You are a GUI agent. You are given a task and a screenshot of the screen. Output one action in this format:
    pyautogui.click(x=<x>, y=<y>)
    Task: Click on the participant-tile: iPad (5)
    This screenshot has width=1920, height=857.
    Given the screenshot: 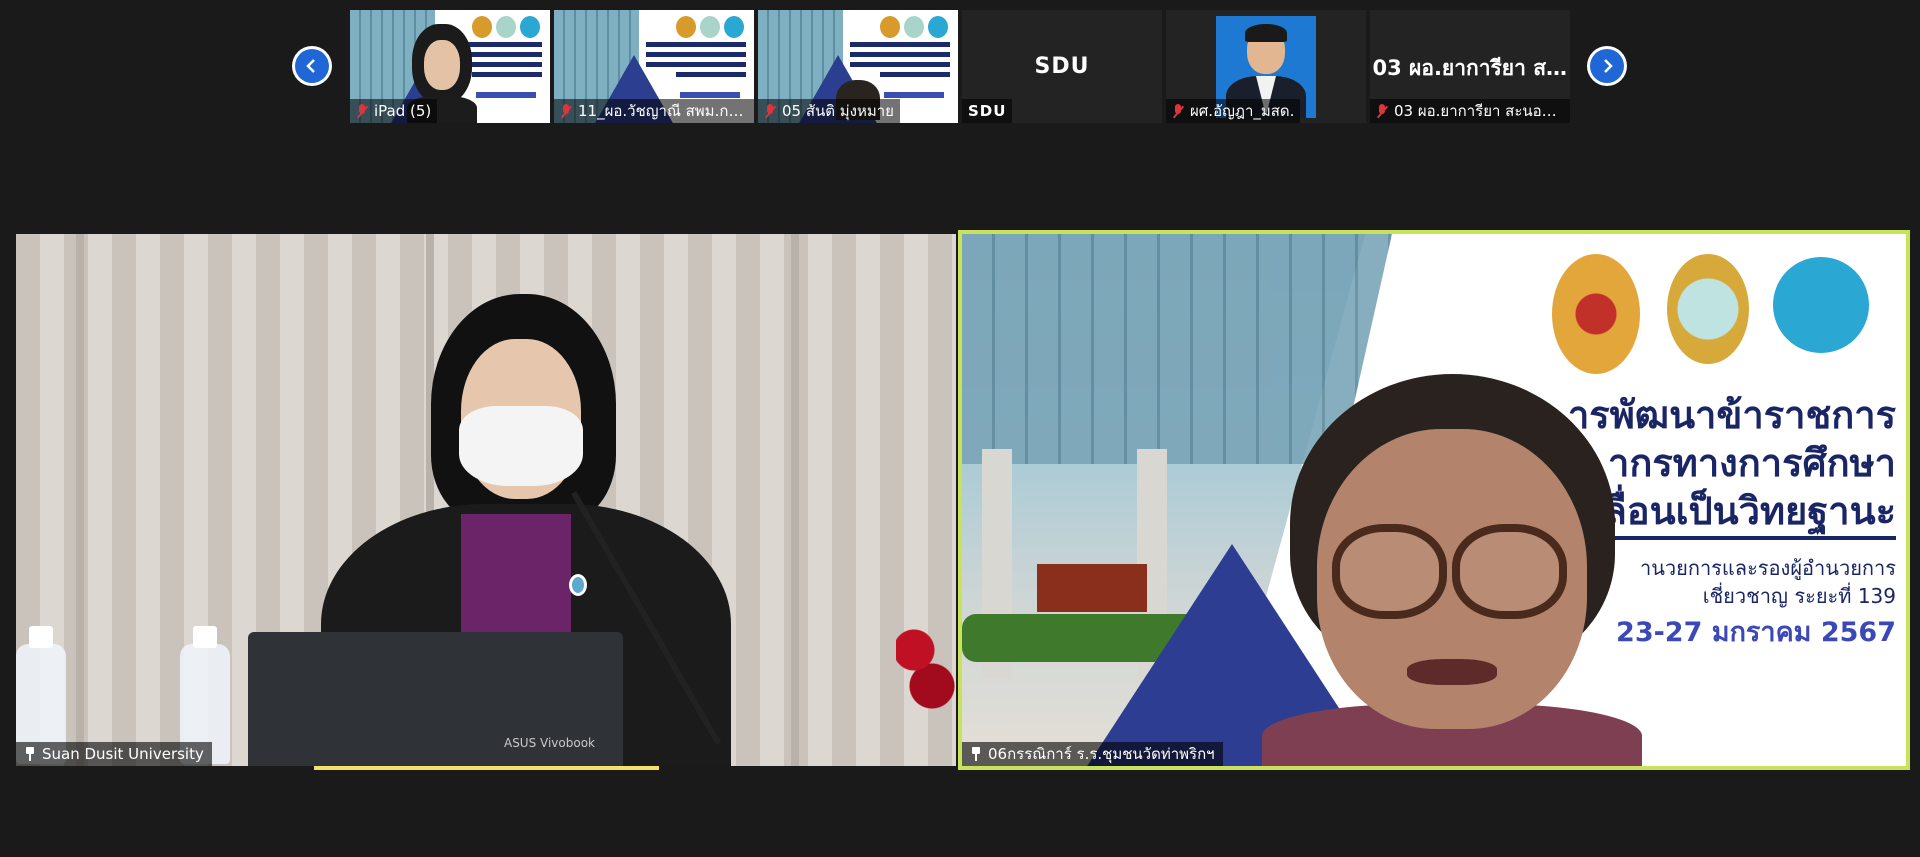 What is the action you would take?
    pyautogui.click(x=450, y=66)
    